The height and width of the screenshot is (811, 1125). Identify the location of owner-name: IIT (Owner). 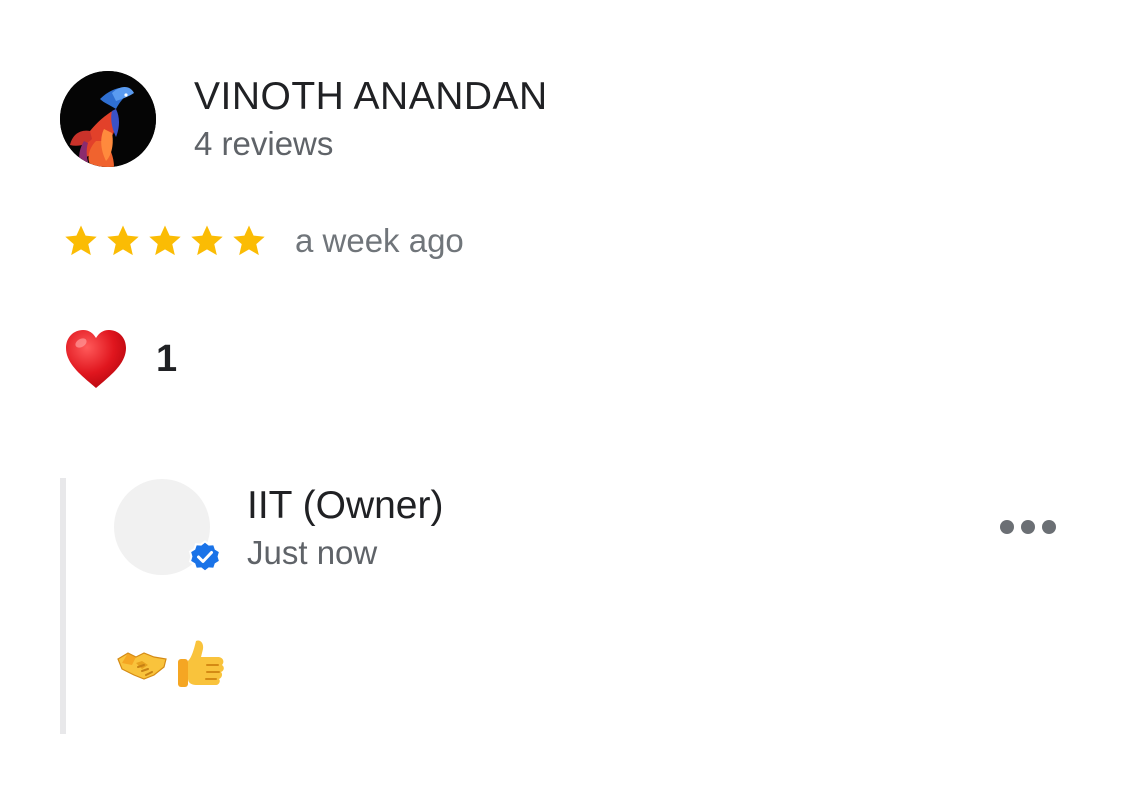
(345, 505).